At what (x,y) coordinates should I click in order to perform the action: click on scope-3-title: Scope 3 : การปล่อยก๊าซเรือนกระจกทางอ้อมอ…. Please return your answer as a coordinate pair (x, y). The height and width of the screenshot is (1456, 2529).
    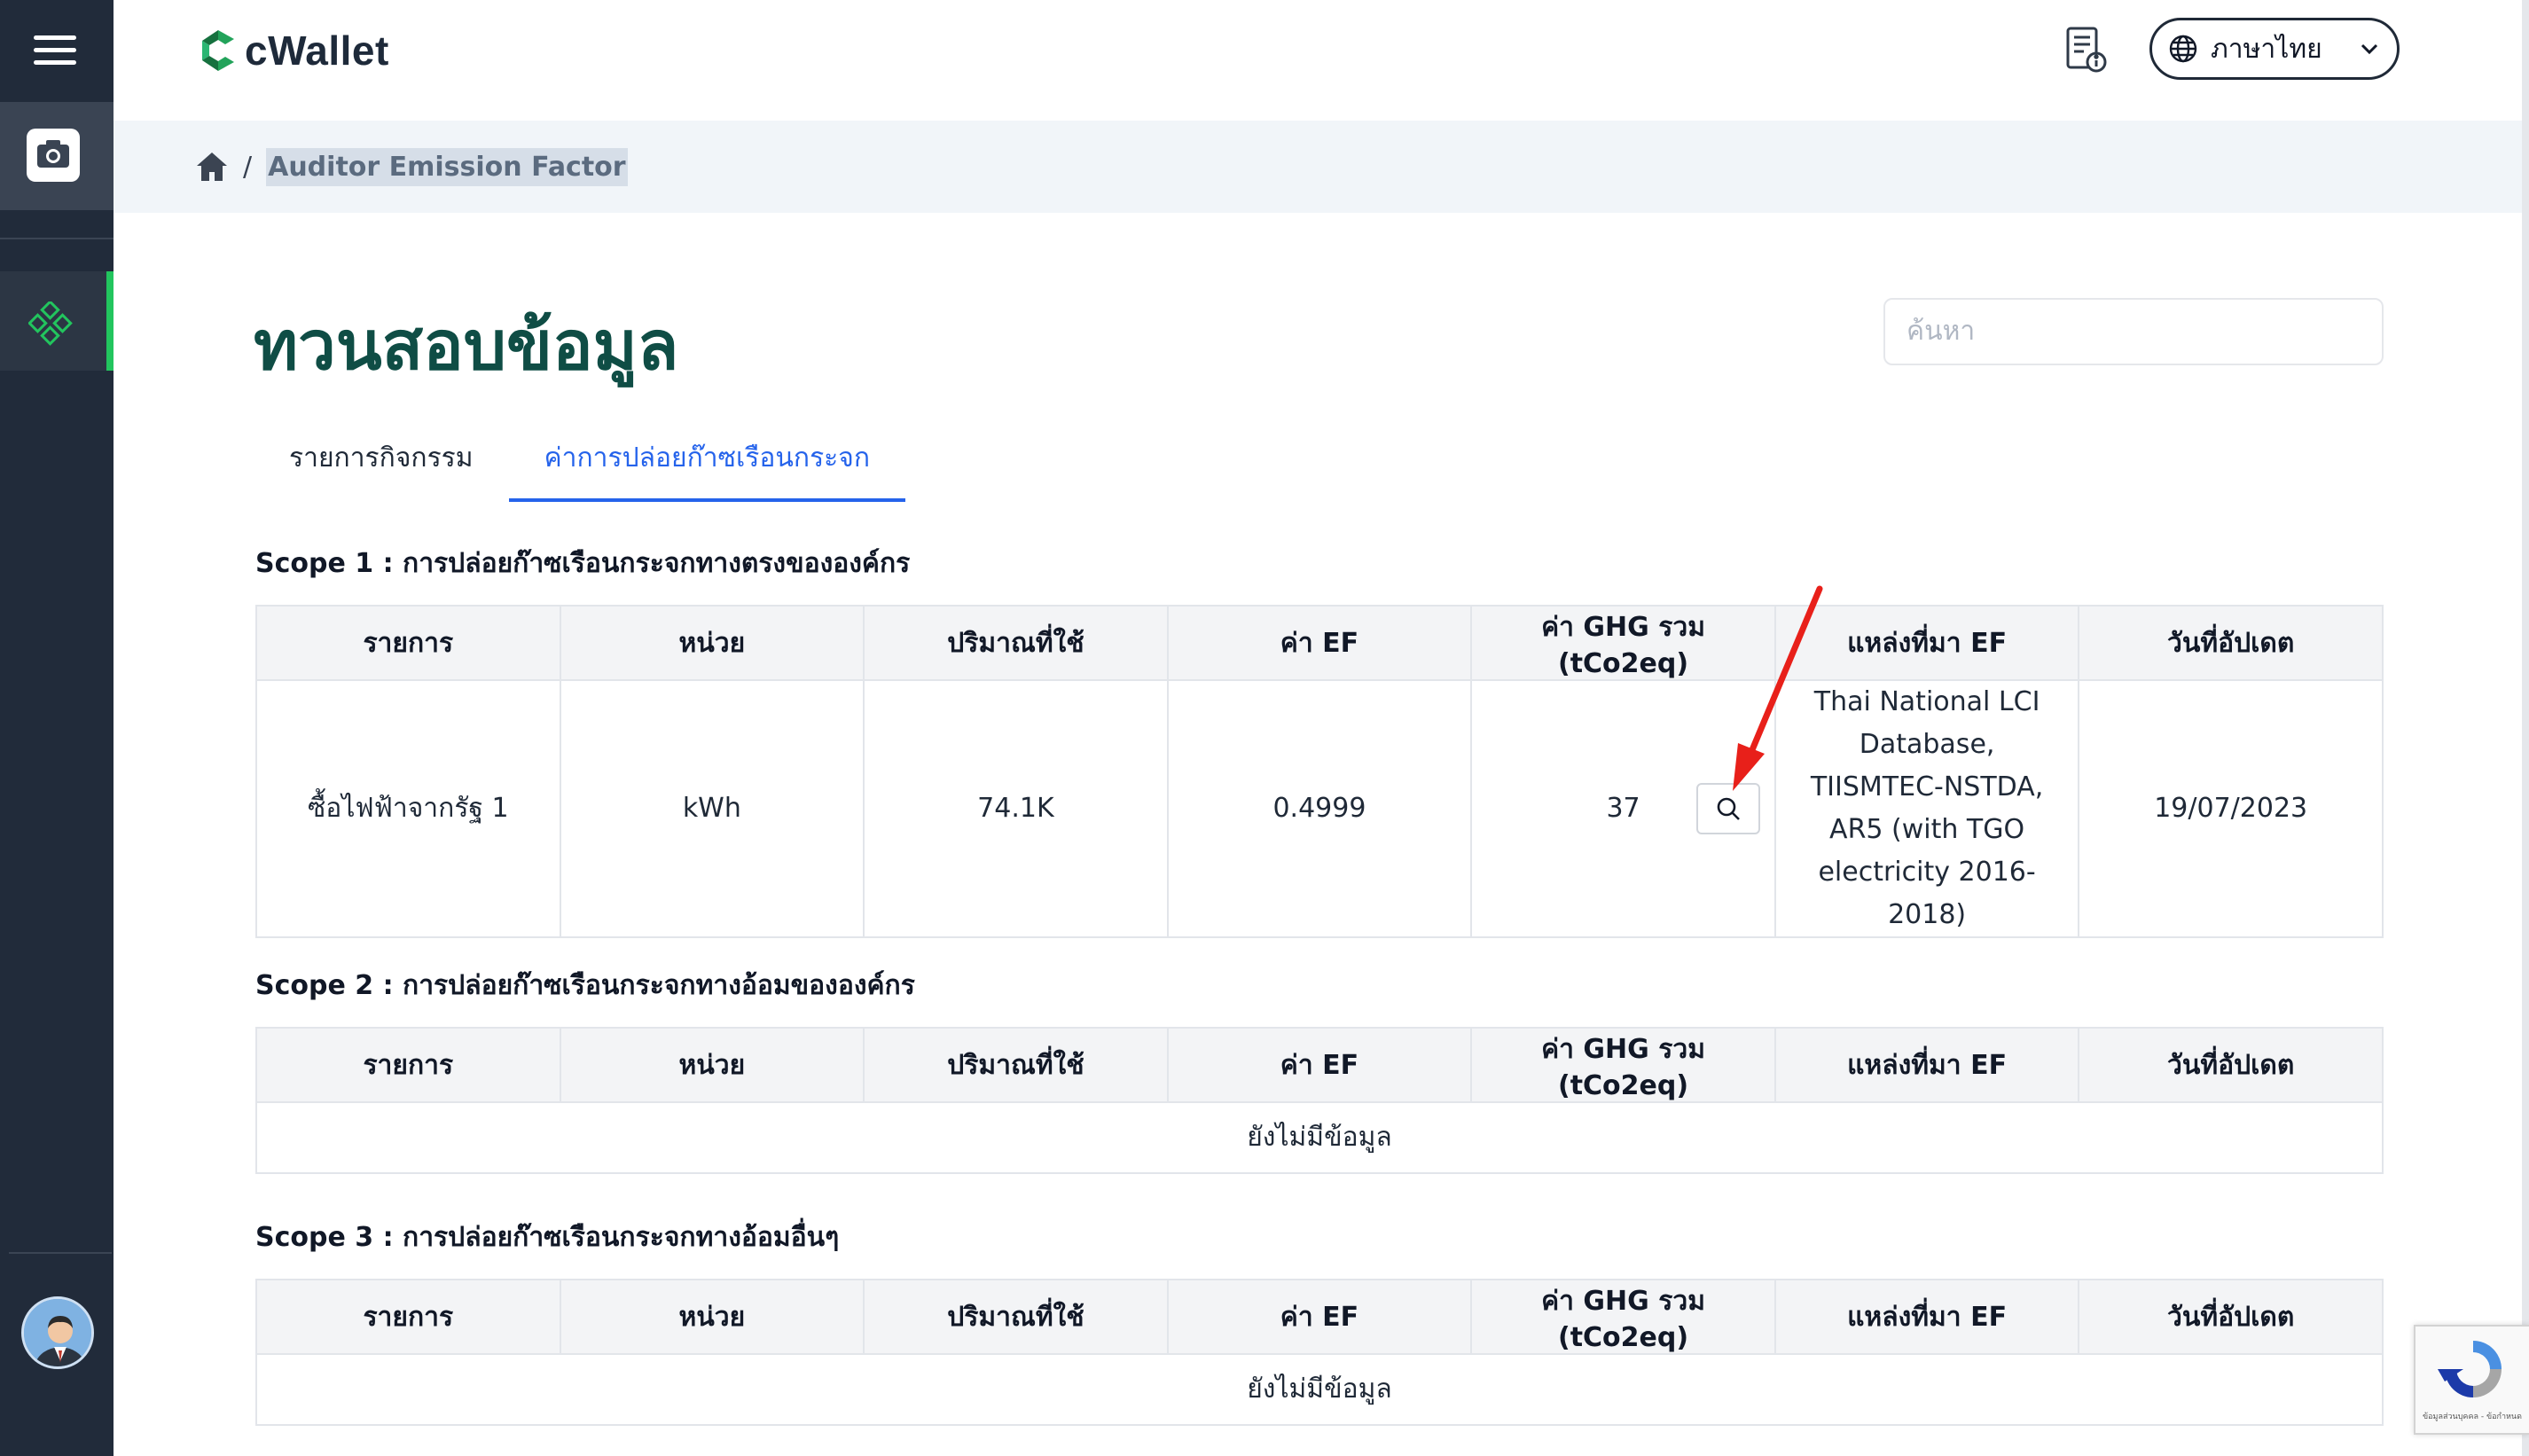
    Looking at the image, I should click on (547, 1237).